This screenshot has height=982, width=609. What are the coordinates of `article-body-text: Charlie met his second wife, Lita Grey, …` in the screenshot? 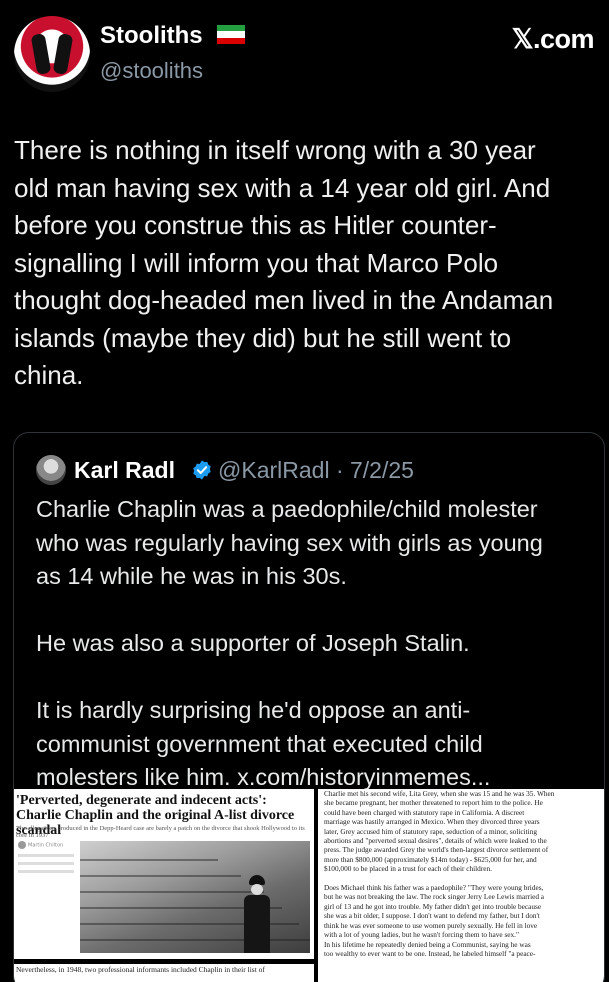 It's located at (439, 873).